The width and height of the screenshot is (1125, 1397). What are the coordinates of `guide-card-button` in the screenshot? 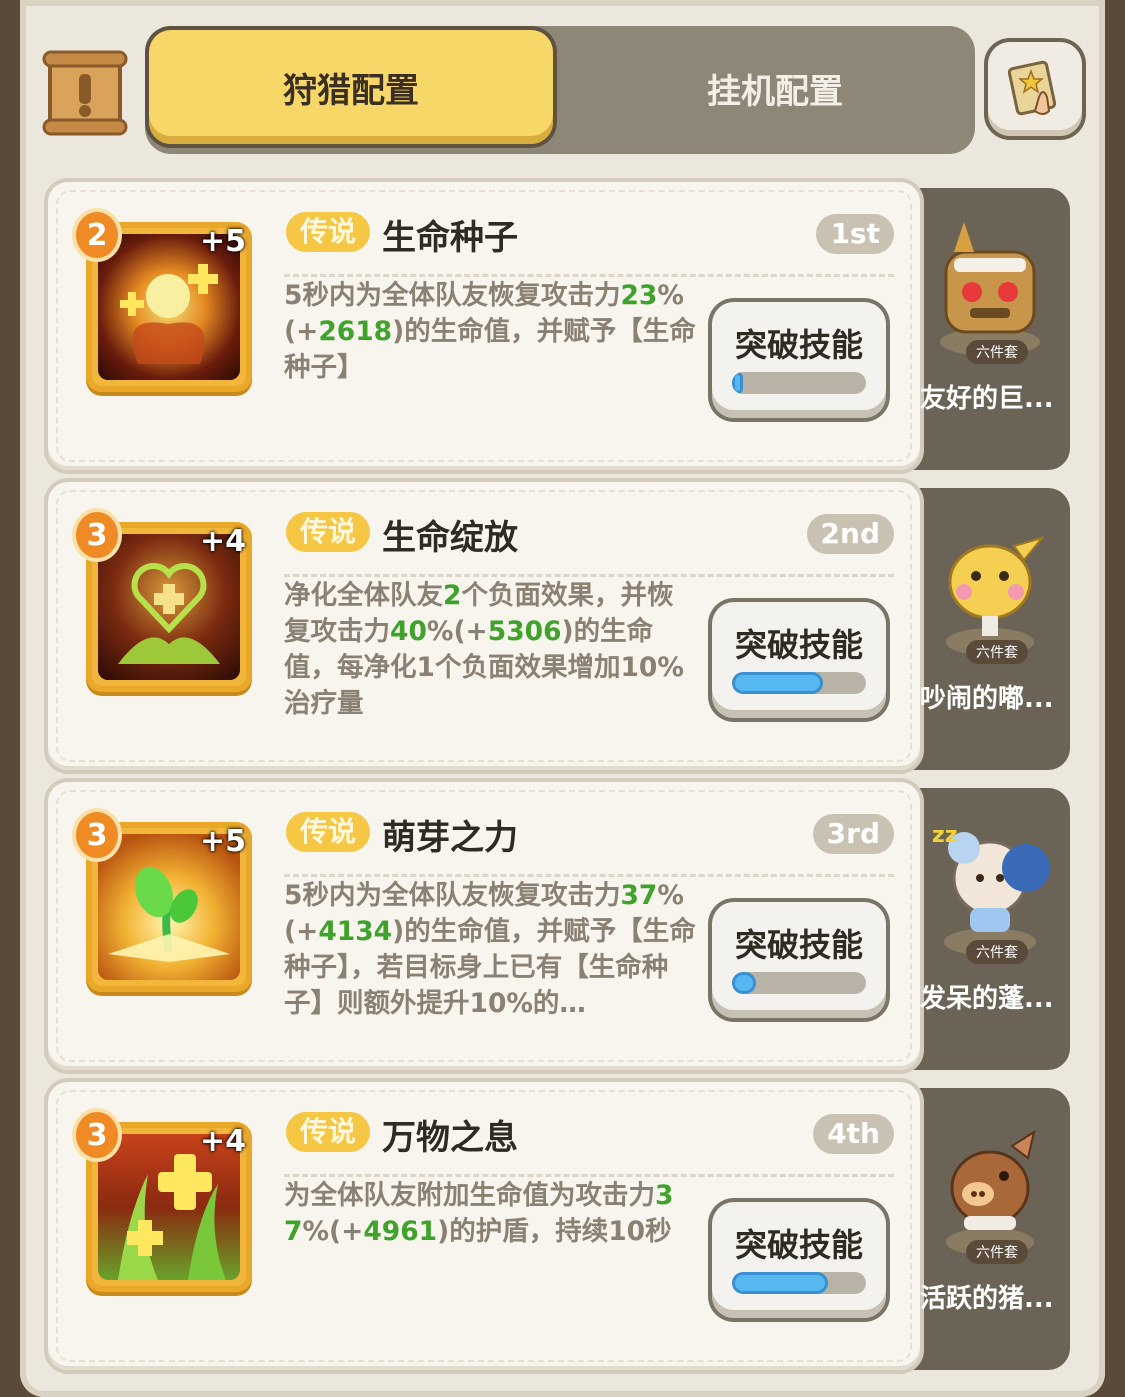 It's located at (1035, 89).